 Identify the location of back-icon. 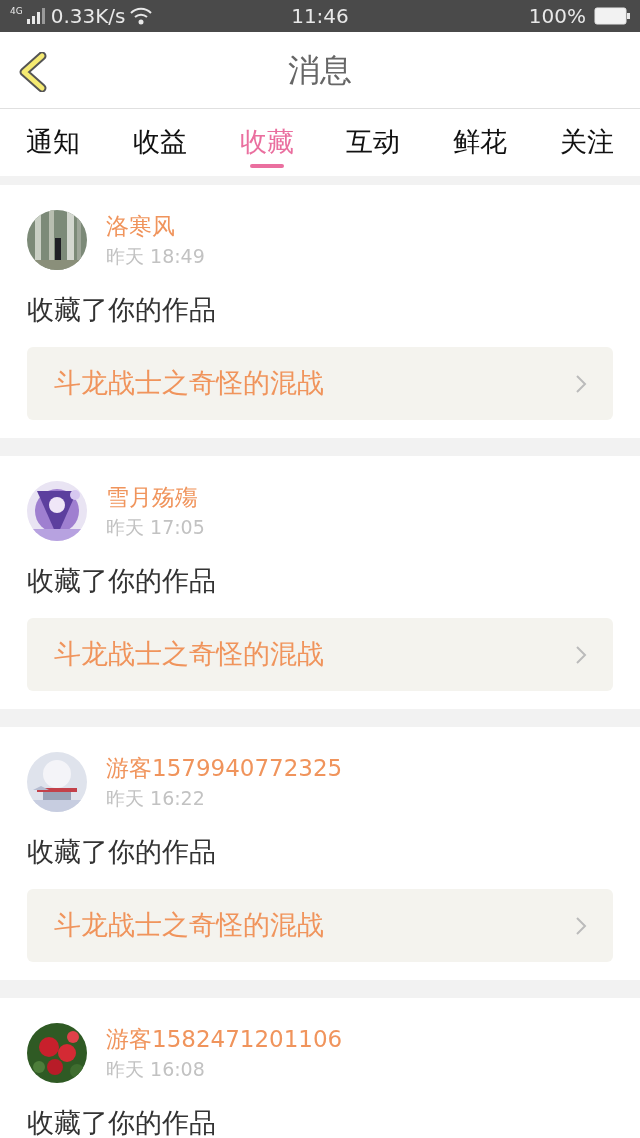
(33, 72).